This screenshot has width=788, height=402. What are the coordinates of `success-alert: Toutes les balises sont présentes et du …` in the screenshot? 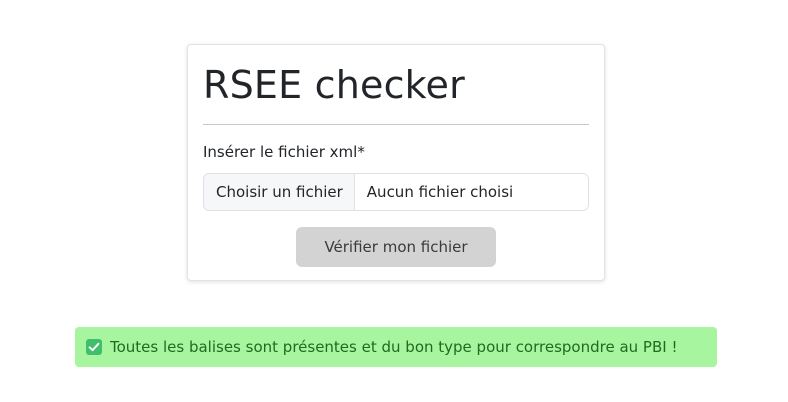 It's located at (396, 347).